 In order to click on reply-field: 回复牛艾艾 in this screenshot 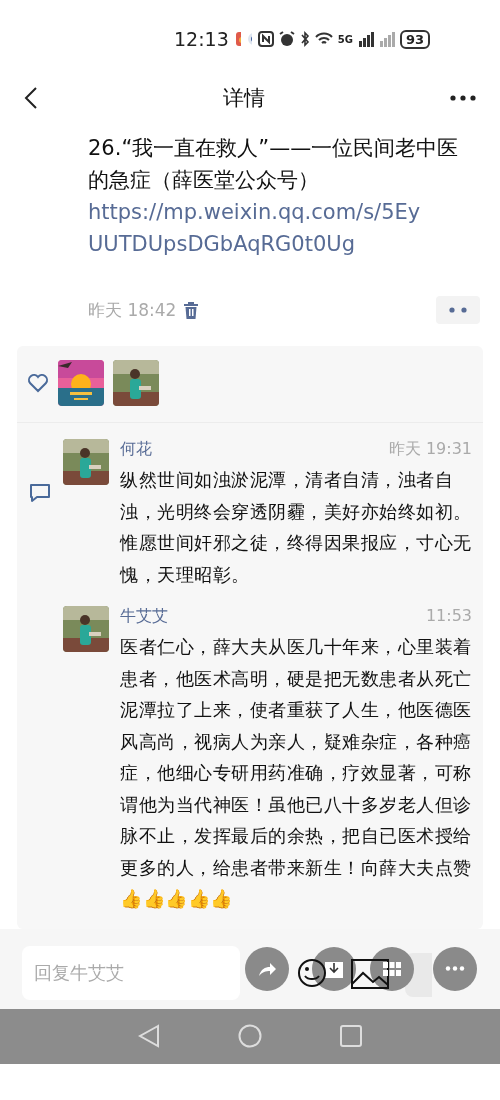, I will do `click(131, 972)`.